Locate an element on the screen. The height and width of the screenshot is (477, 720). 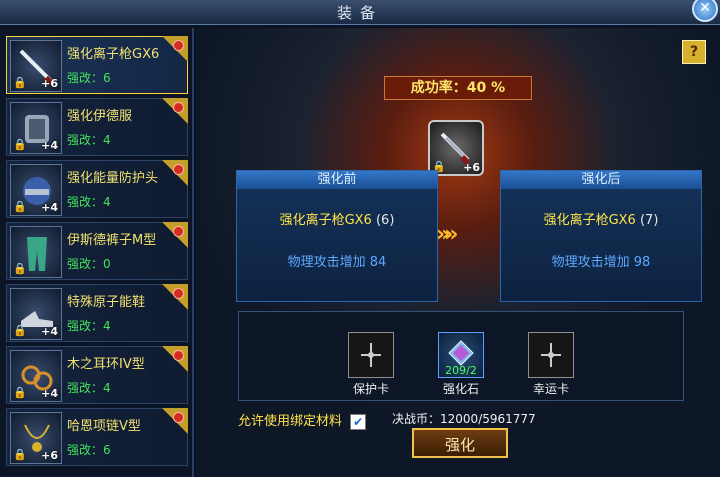
currency-display: 决战币：12000/5961777 is located at coordinates (464, 418).